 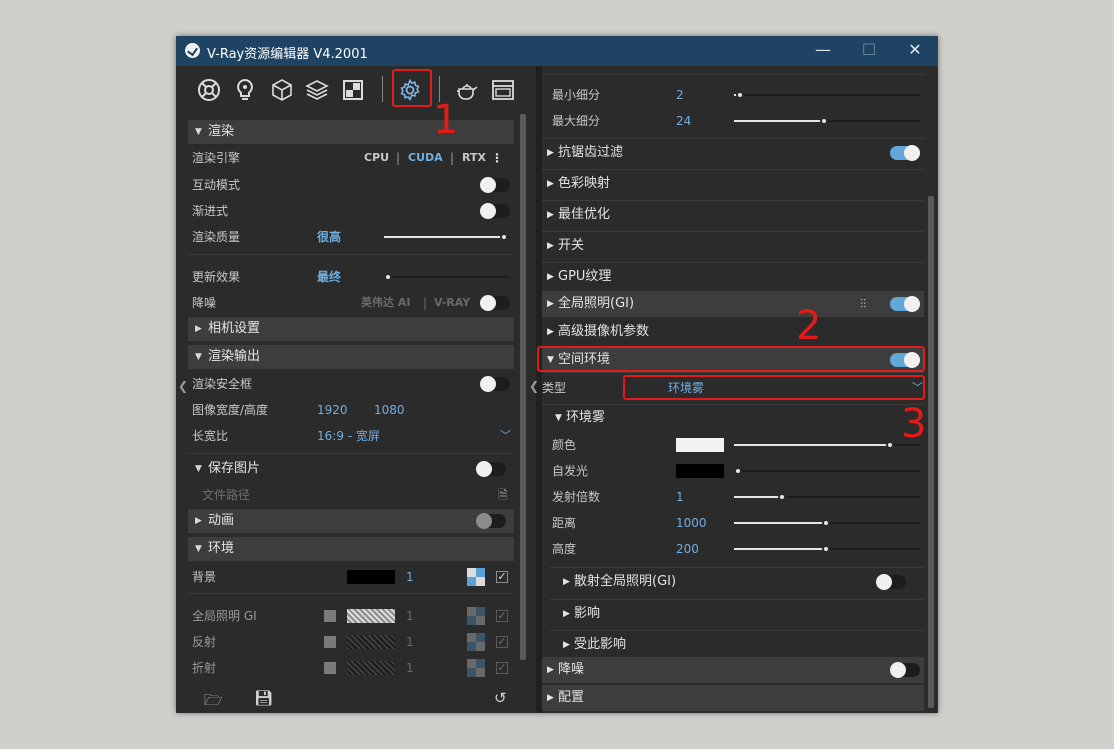 What do you see at coordinates (823, 51) in the screenshot?
I see `minimize-button: —` at bounding box center [823, 51].